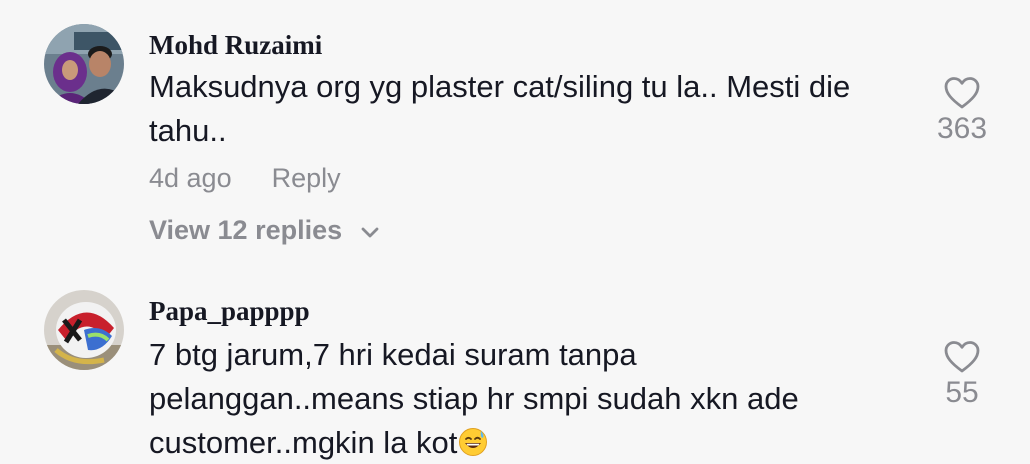 Image resolution: width=1030 pixels, height=464 pixels. What do you see at coordinates (529, 442) in the screenshot?
I see `comment-text-line: customer..mgkin la kot` at bounding box center [529, 442].